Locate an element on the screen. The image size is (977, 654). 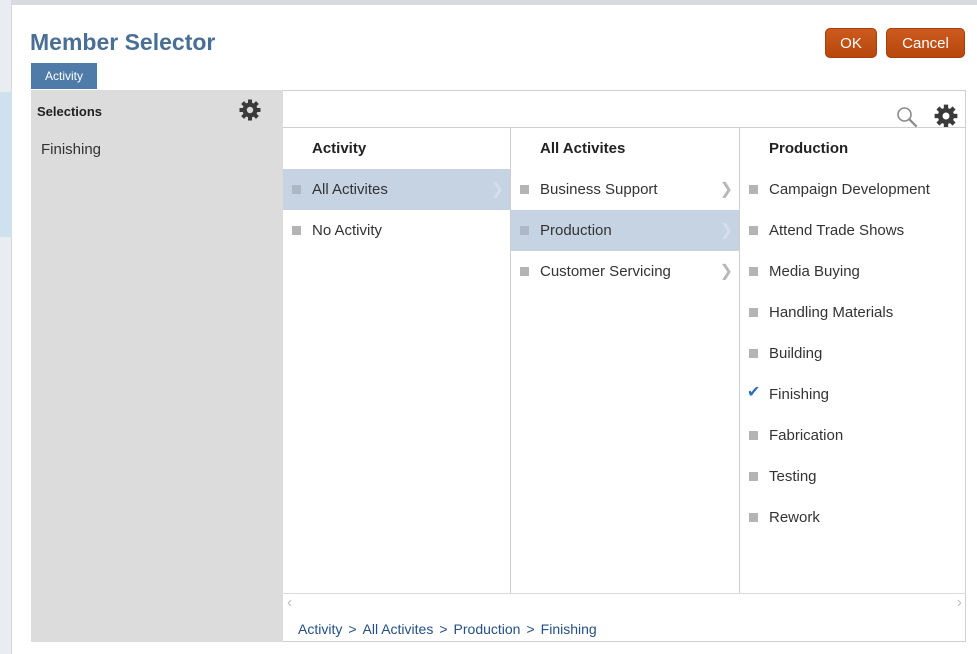
member-row: All Activites ❯ is located at coordinates (396, 189).